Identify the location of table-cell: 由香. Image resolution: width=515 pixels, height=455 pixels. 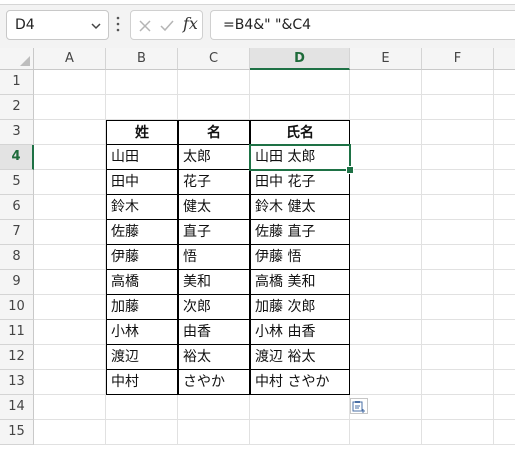
(214, 332).